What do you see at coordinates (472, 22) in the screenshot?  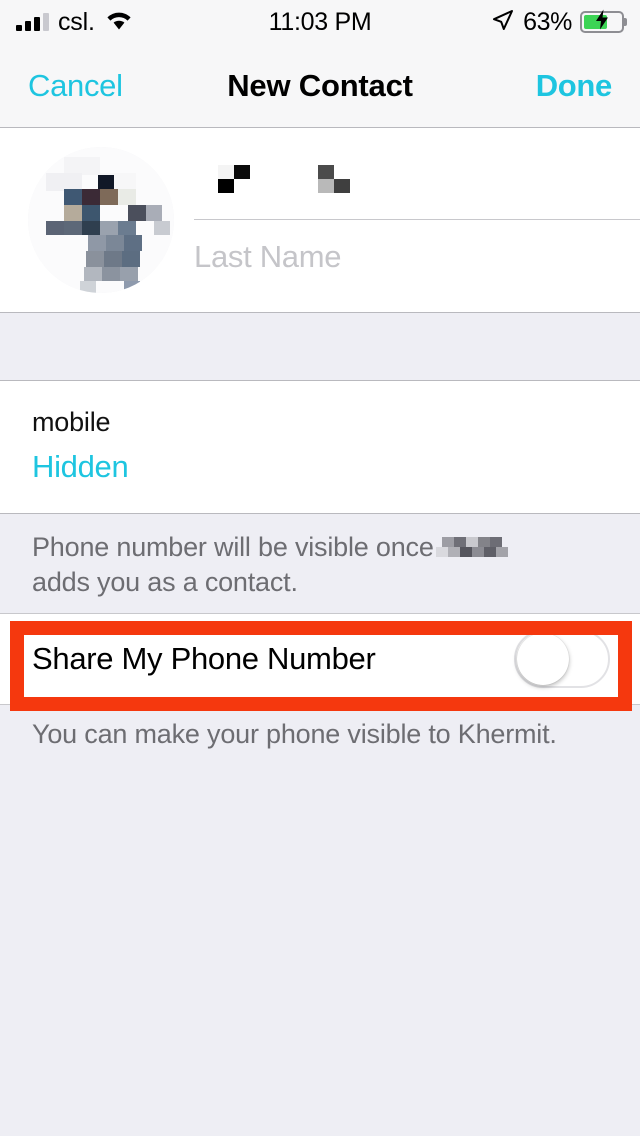 I see `status-bar-right: 63%` at bounding box center [472, 22].